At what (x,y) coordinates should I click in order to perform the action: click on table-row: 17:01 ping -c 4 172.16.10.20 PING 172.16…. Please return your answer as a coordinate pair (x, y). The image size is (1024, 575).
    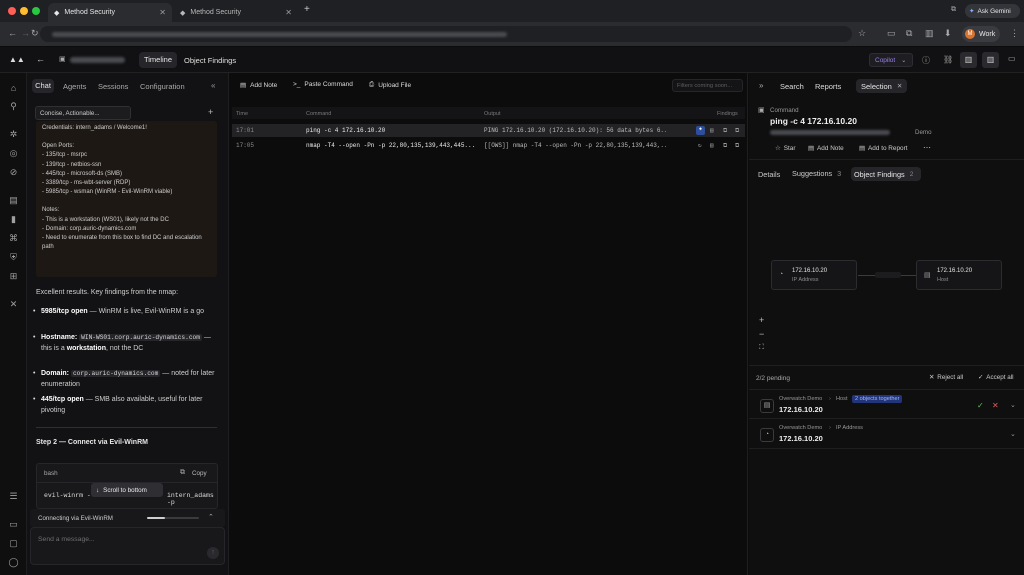
    Looking at the image, I should click on (488, 130).